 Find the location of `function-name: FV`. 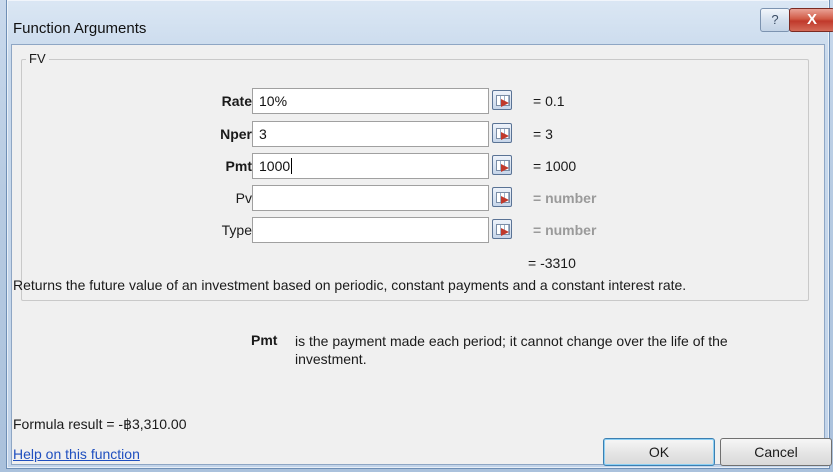

function-name: FV is located at coordinates (37, 58).